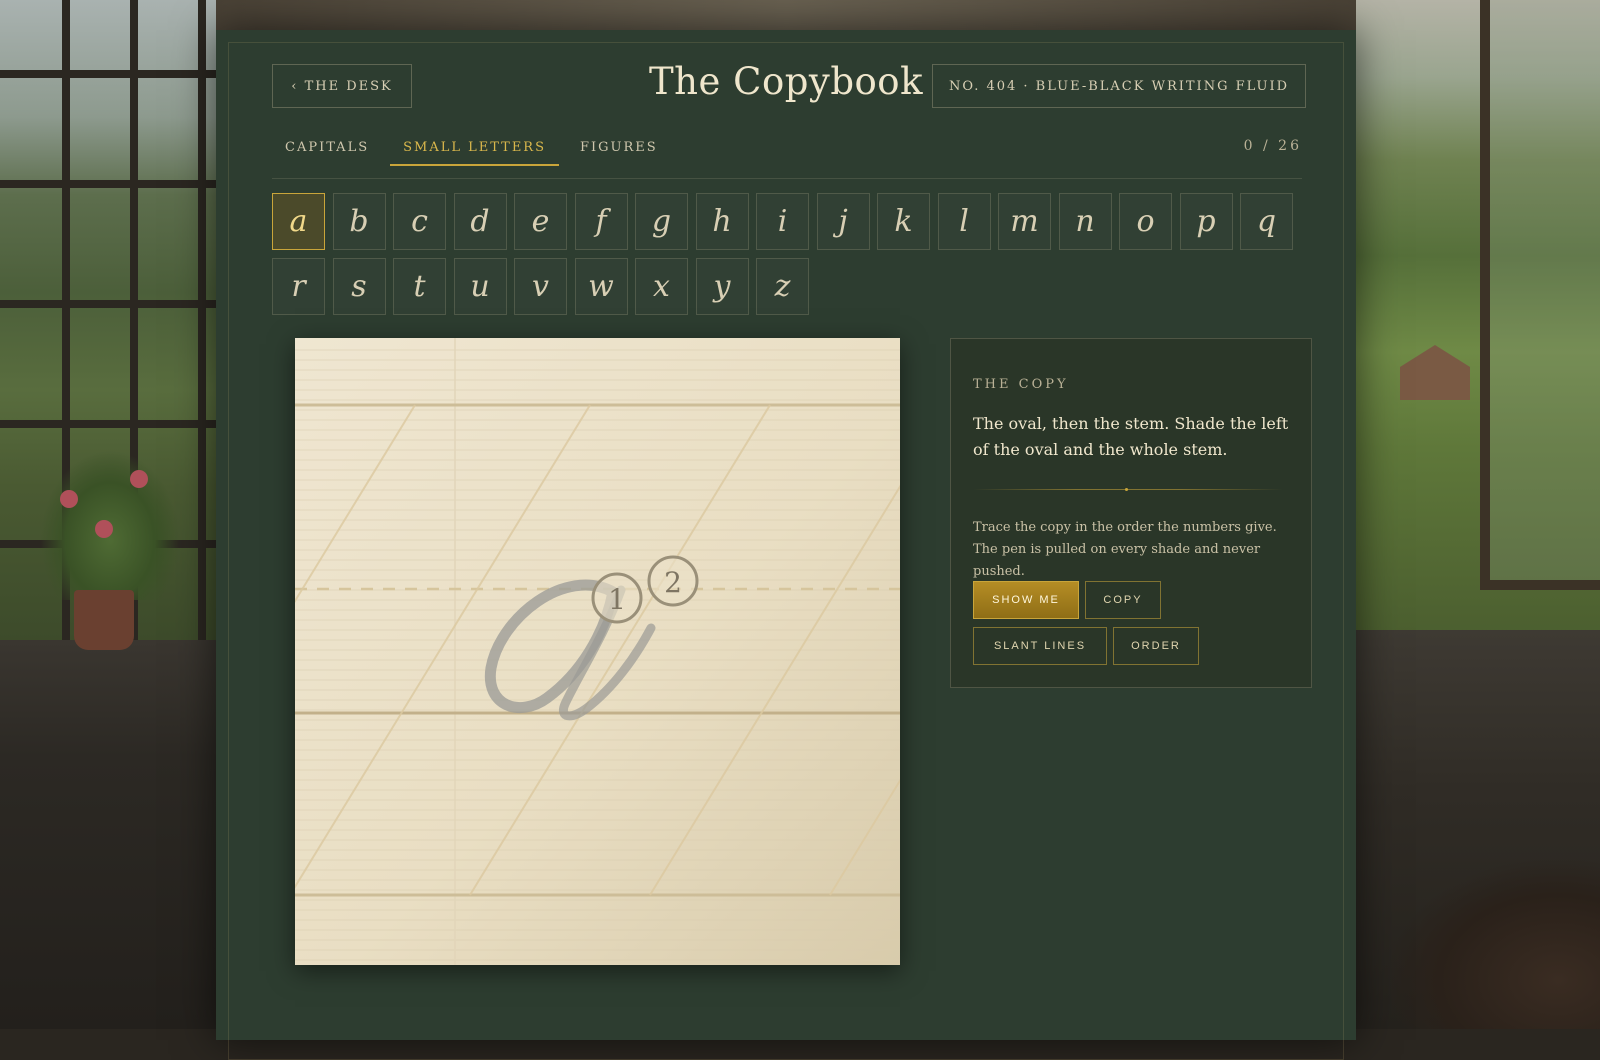 This screenshot has width=1600, height=1060. What do you see at coordinates (1272, 146) in the screenshot?
I see `progress-count: 0 / 26` at bounding box center [1272, 146].